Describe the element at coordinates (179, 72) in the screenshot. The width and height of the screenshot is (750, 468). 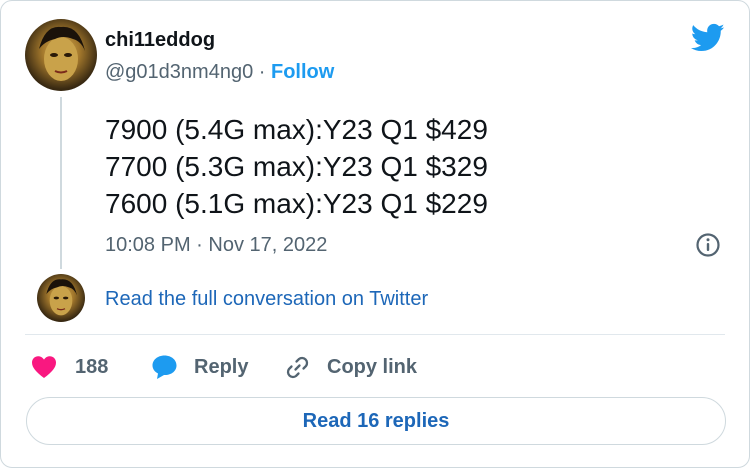
I see `author-handle: @g01d3nm4ng0` at that location.